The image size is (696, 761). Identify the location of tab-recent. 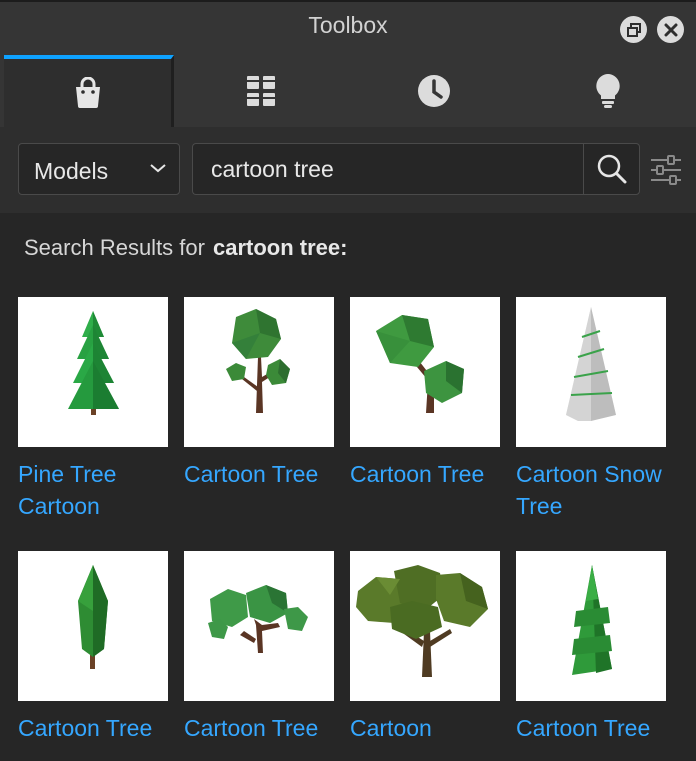
(434, 91).